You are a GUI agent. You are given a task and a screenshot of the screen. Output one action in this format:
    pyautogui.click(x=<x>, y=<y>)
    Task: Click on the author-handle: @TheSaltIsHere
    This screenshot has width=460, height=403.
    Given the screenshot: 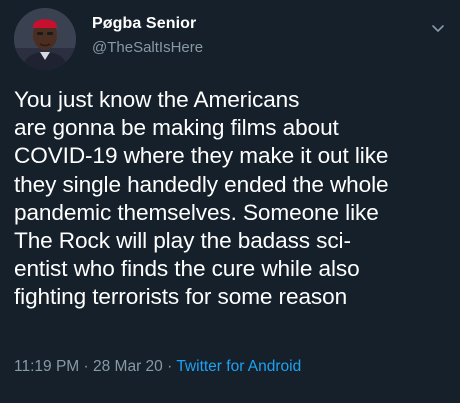 What is the action you would take?
    pyautogui.click(x=147, y=48)
    